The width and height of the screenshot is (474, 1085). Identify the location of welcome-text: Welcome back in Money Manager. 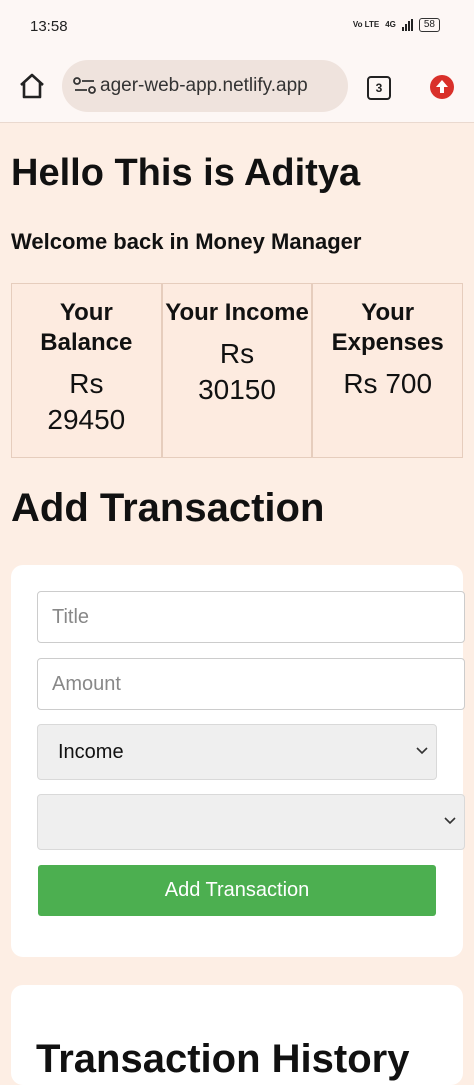
(186, 241).